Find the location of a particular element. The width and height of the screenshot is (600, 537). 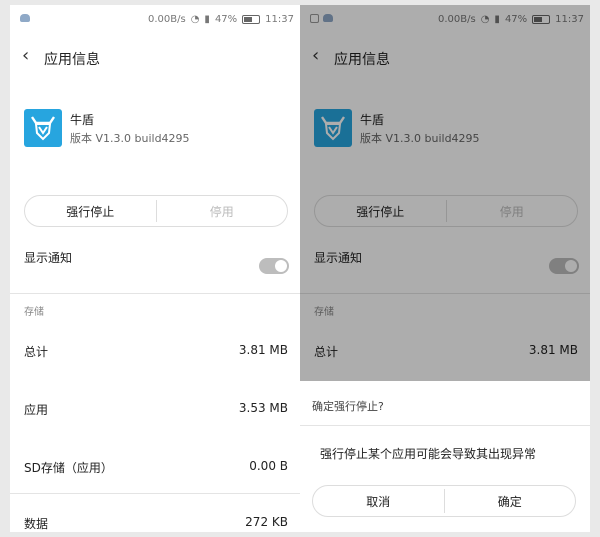

dialog-title: 确定强行停止? is located at coordinates (348, 406).